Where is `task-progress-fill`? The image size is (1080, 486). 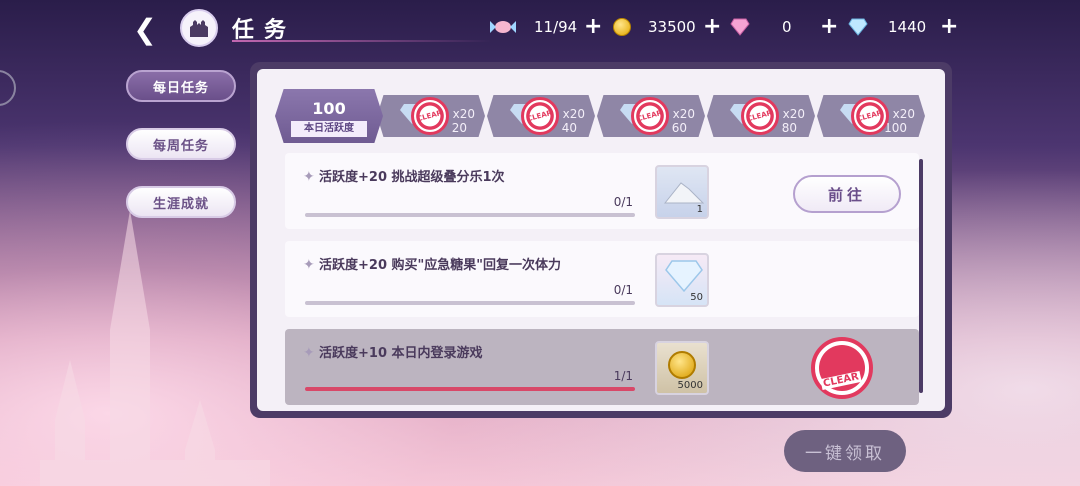
task-progress-fill is located at coordinates (470, 389).